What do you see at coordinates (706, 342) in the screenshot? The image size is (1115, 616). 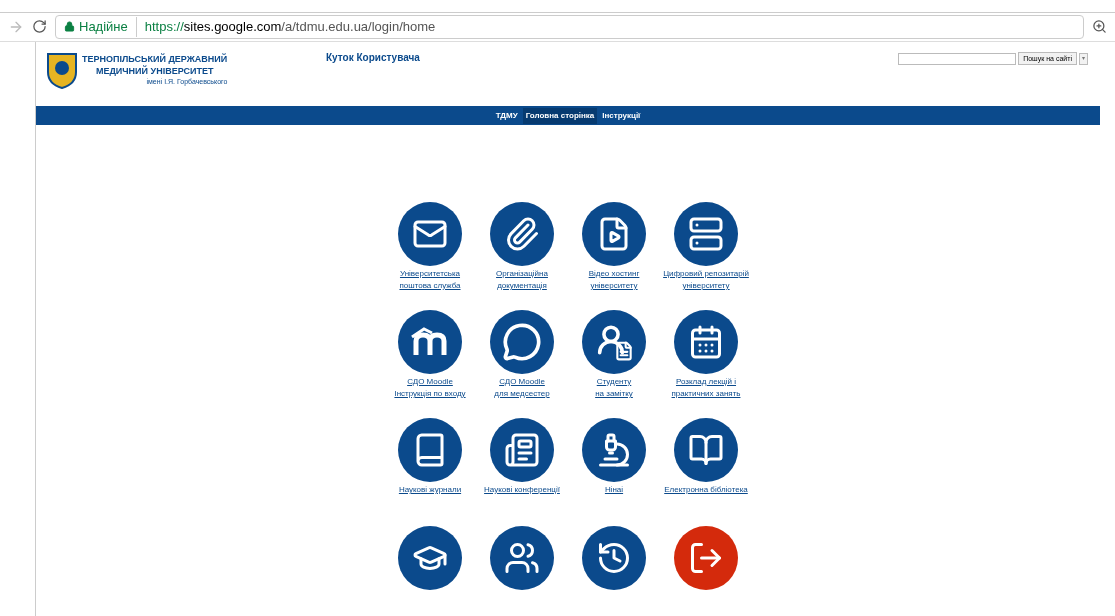 I see `calendar-icon` at bounding box center [706, 342].